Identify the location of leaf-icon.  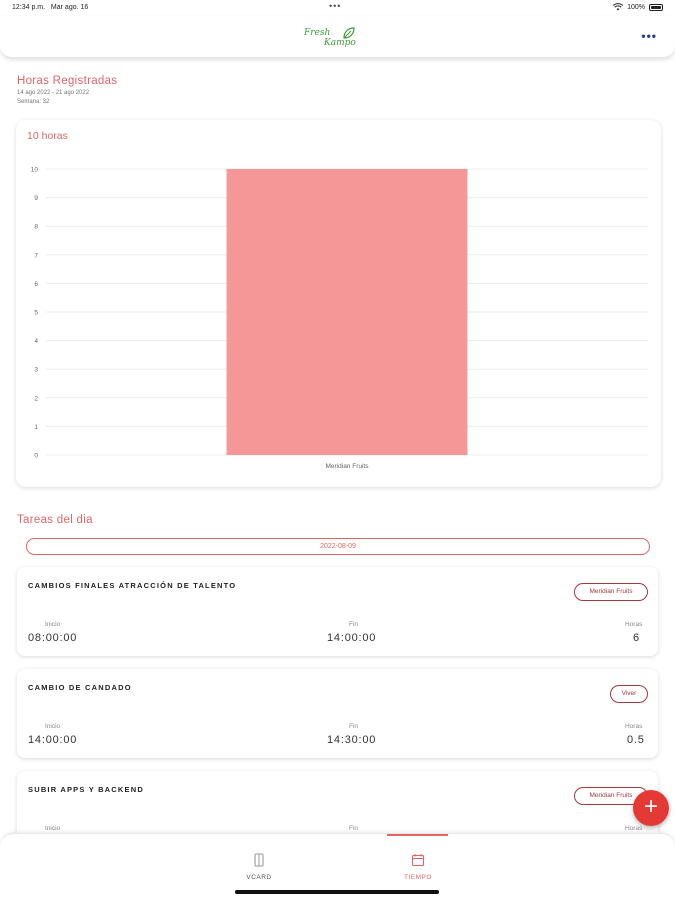
(349, 33).